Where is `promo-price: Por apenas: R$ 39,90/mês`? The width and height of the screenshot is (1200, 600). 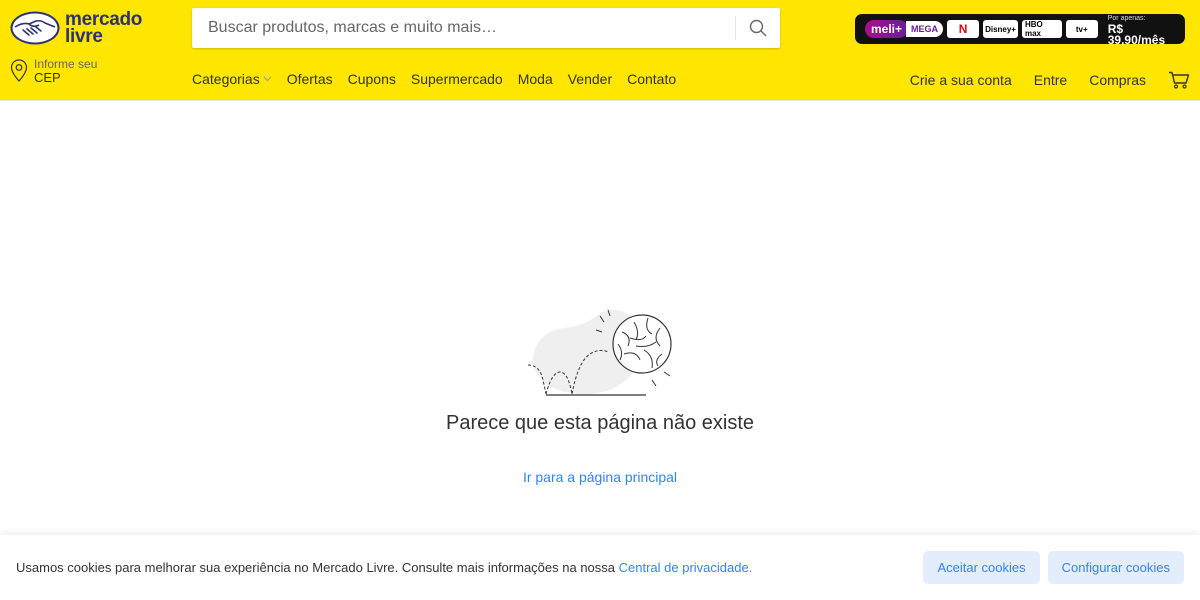 promo-price: Por apenas: R$ 39,90/mês is located at coordinates (1143, 29).